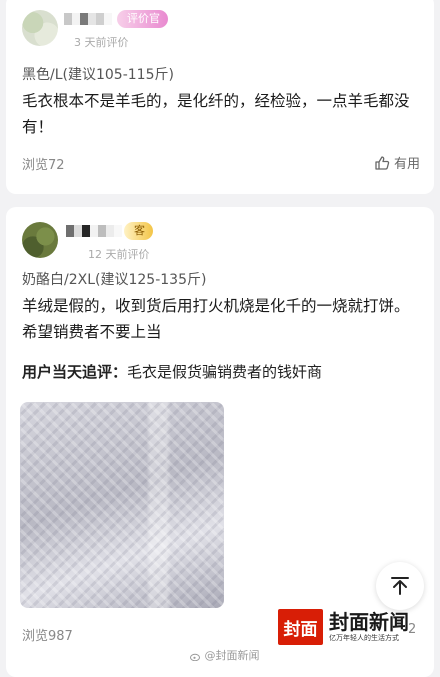  I want to click on scroll-to-top-icon, so click(400, 586).